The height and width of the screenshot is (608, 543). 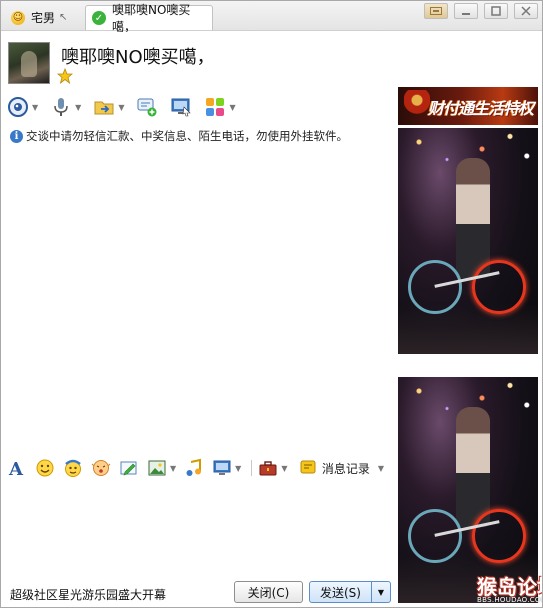 I want to click on screen-capture-button: ▼, so click(x=226, y=468).